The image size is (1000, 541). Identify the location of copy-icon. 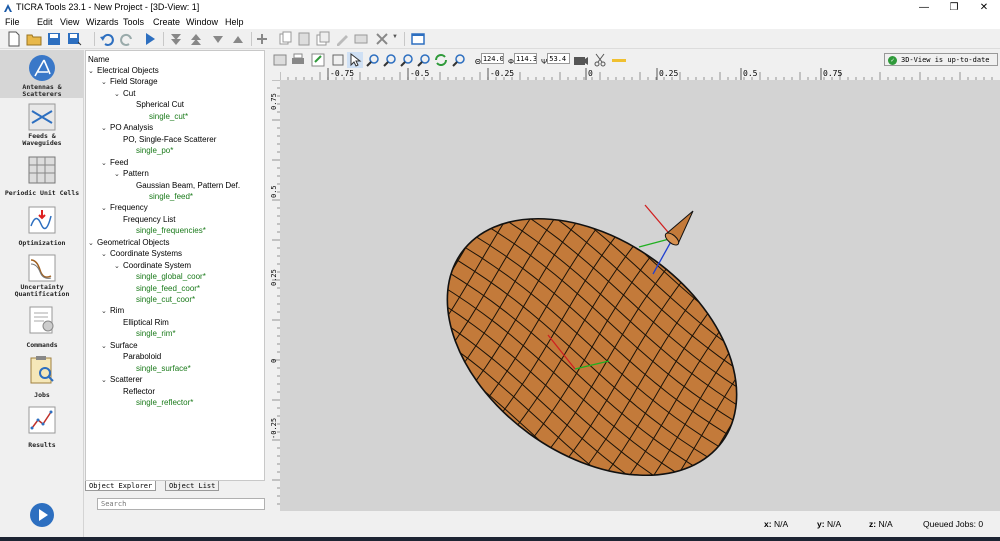
(285, 39).